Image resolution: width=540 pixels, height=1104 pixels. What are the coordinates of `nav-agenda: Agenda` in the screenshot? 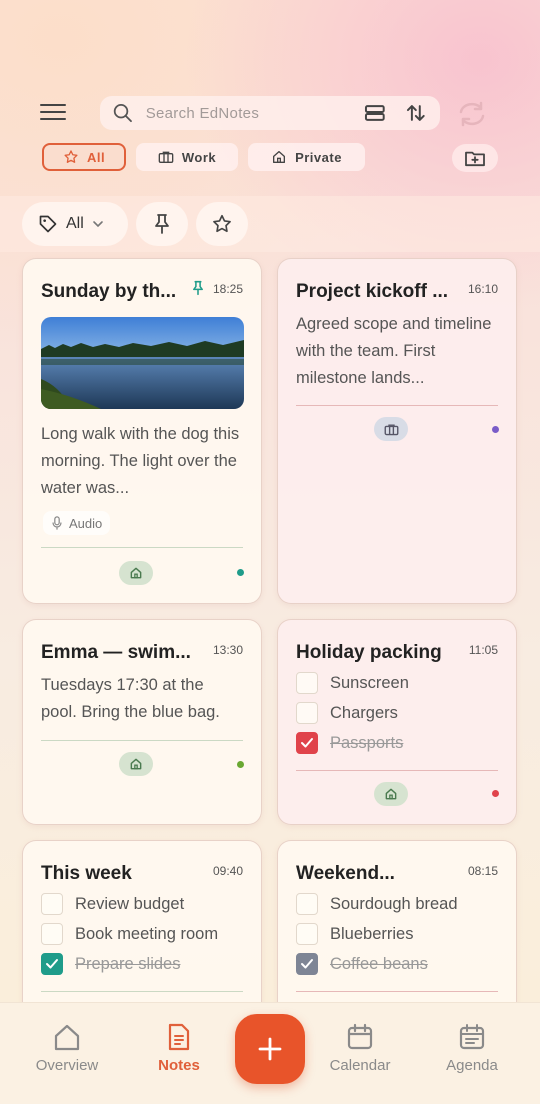 It's located at (472, 1048).